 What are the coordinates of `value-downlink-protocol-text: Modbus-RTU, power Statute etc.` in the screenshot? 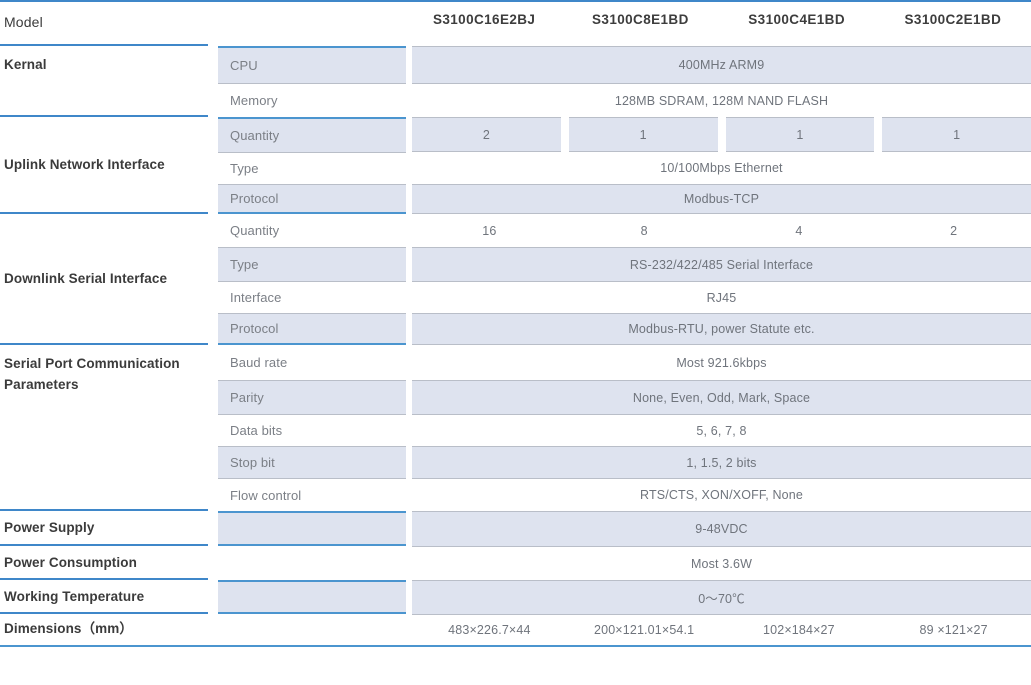 It's located at (721, 329).